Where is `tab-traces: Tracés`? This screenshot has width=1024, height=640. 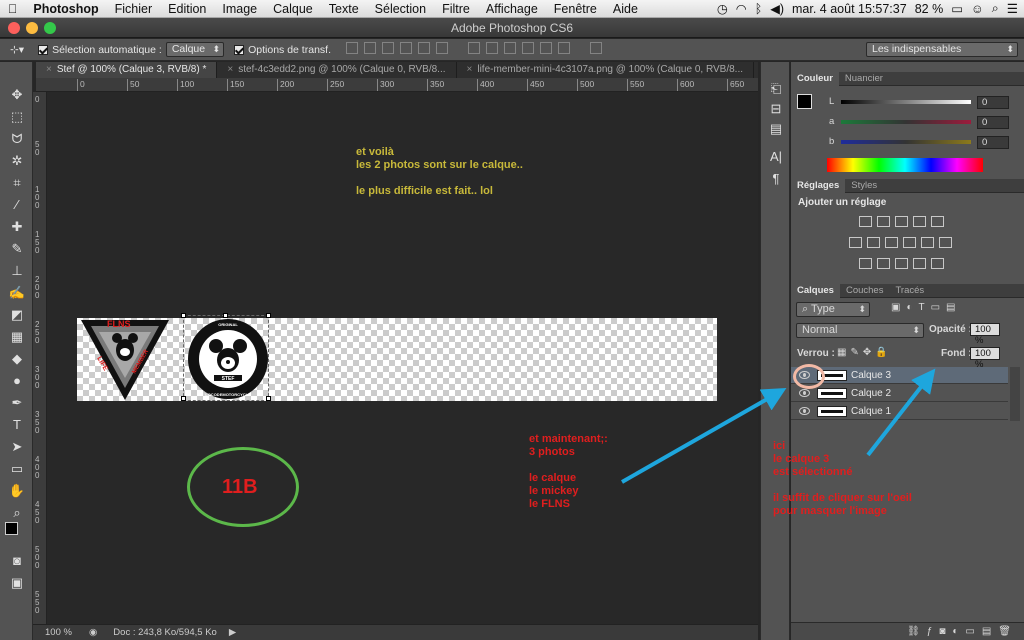 tab-traces: Tracés is located at coordinates (909, 291).